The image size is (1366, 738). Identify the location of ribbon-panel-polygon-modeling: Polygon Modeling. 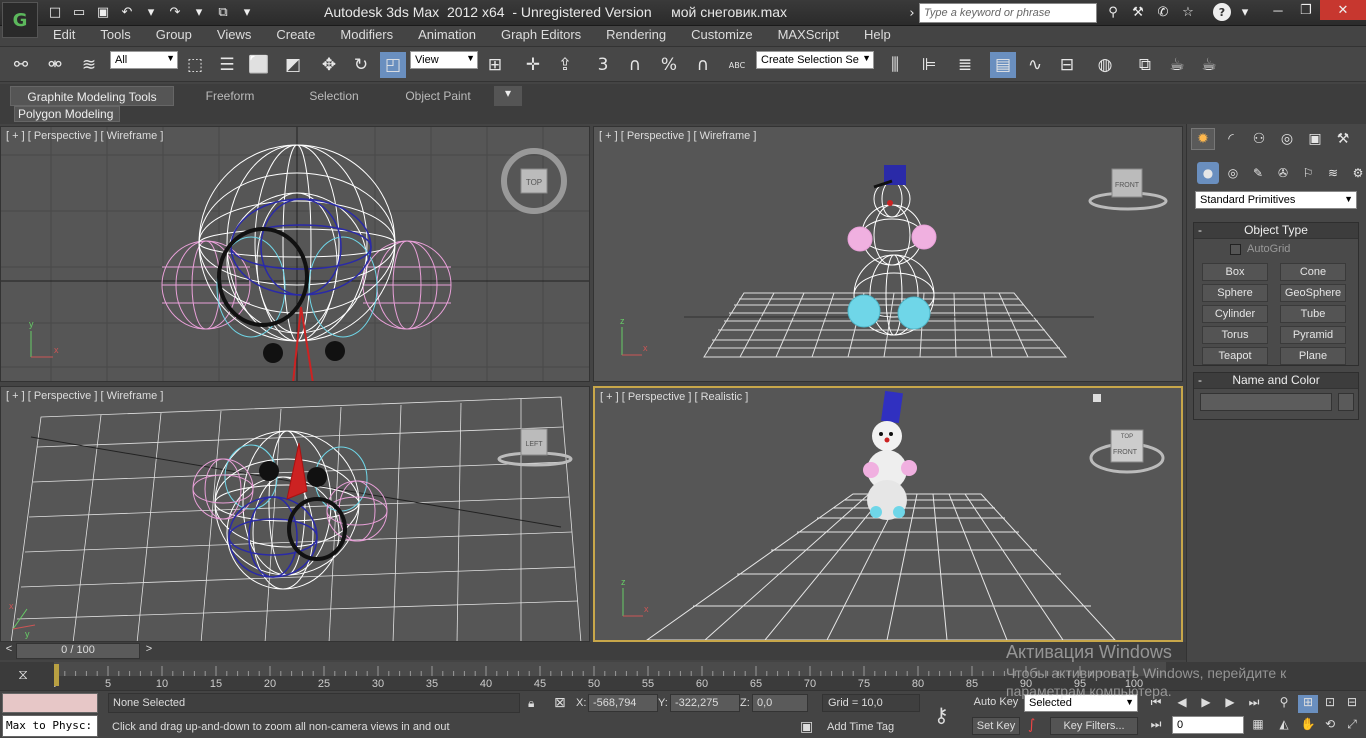
(67, 114).